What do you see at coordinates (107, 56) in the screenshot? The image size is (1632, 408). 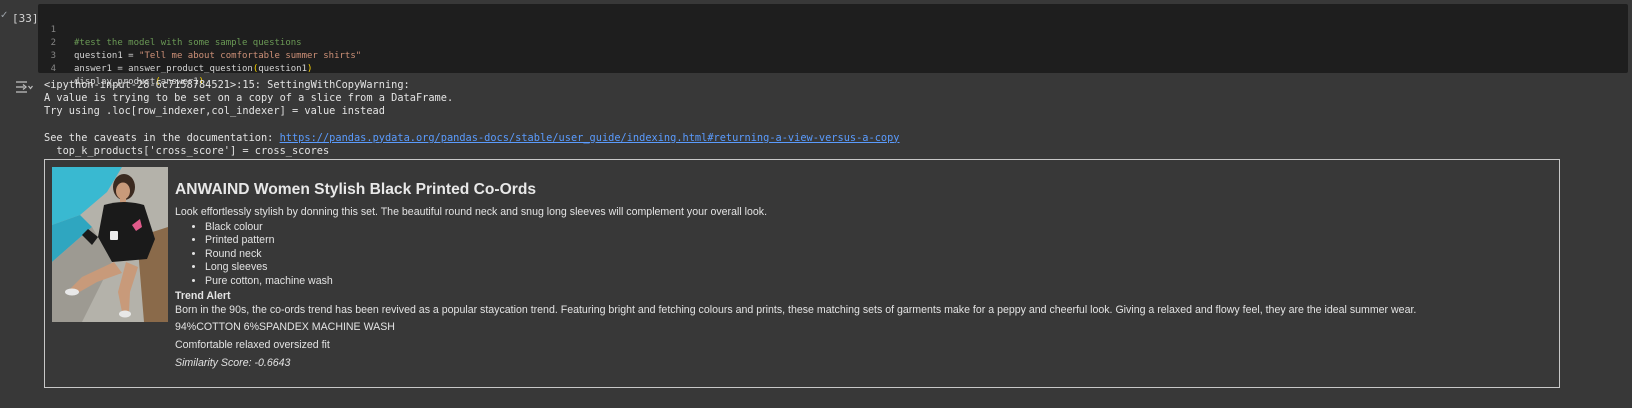 I see `code-text: question1 =` at bounding box center [107, 56].